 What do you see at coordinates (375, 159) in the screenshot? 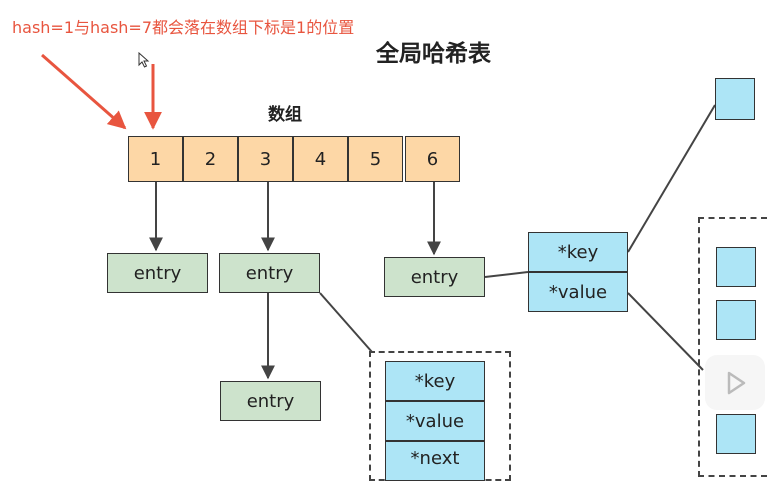
I see `array-cell: 5` at bounding box center [375, 159].